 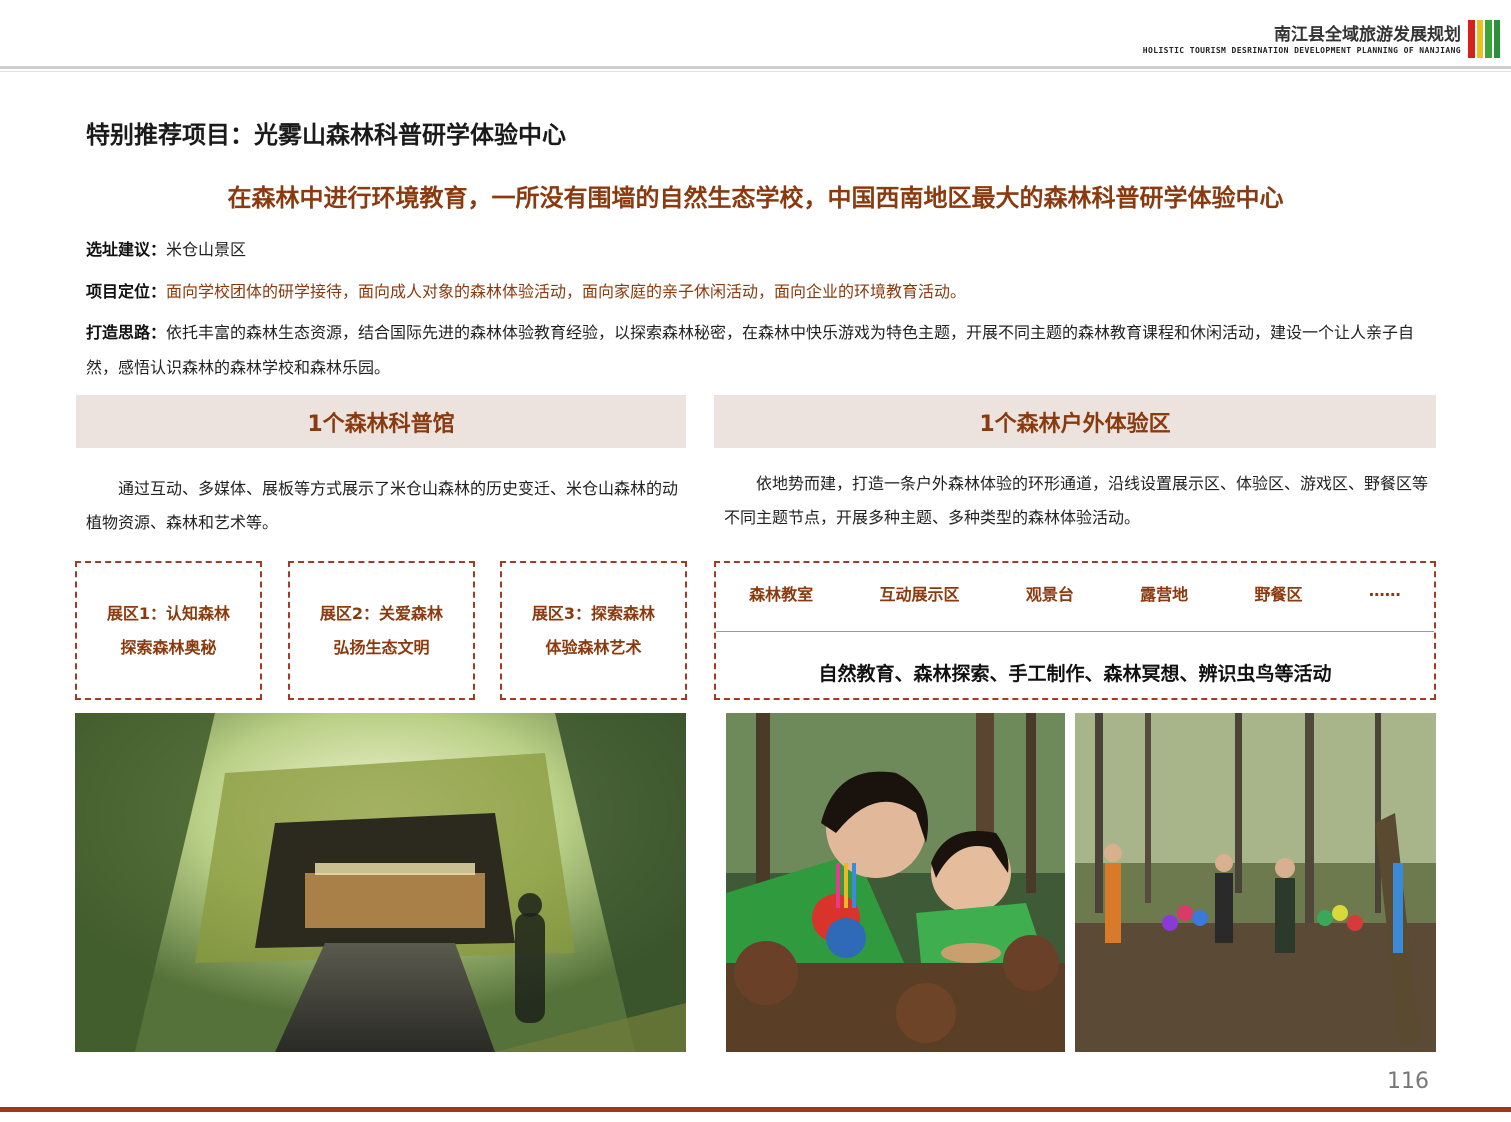 What do you see at coordinates (126, 332) in the screenshot?
I see `info-idea-label: 打造思路：` at bounding box center [126, 332].